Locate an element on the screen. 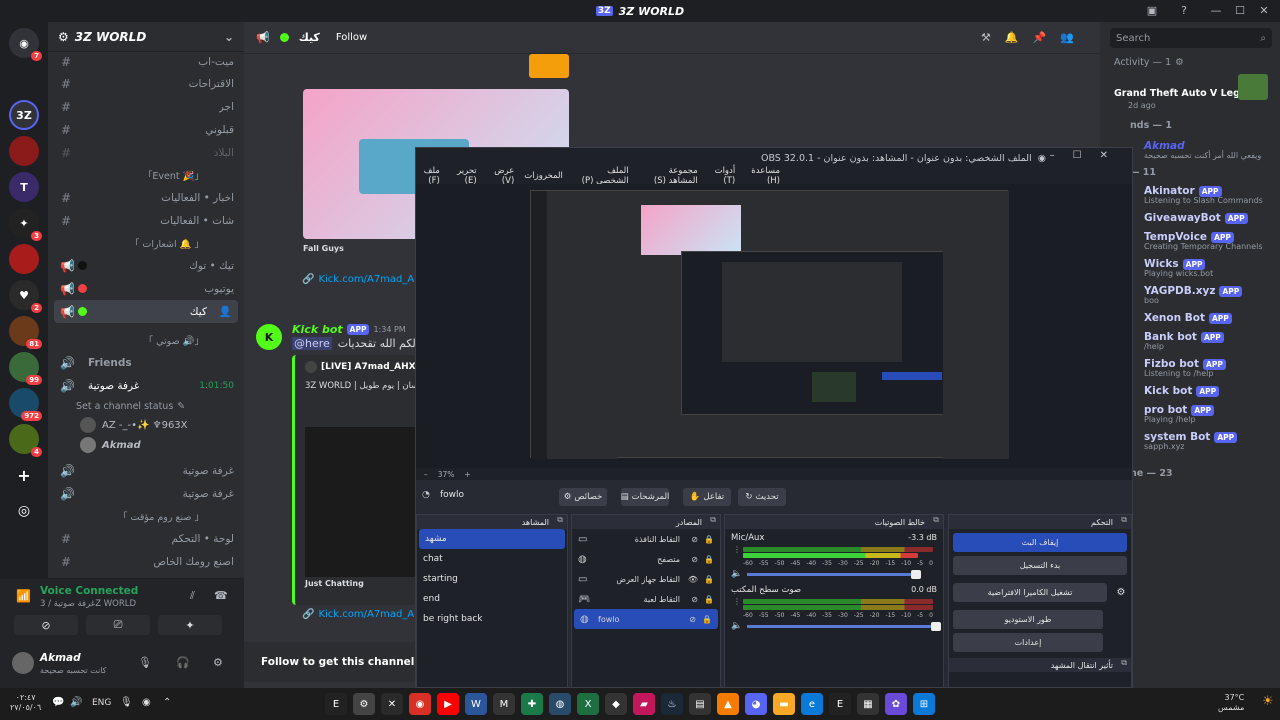  members-icon: 👥 is located at coordinates (1074, 37).